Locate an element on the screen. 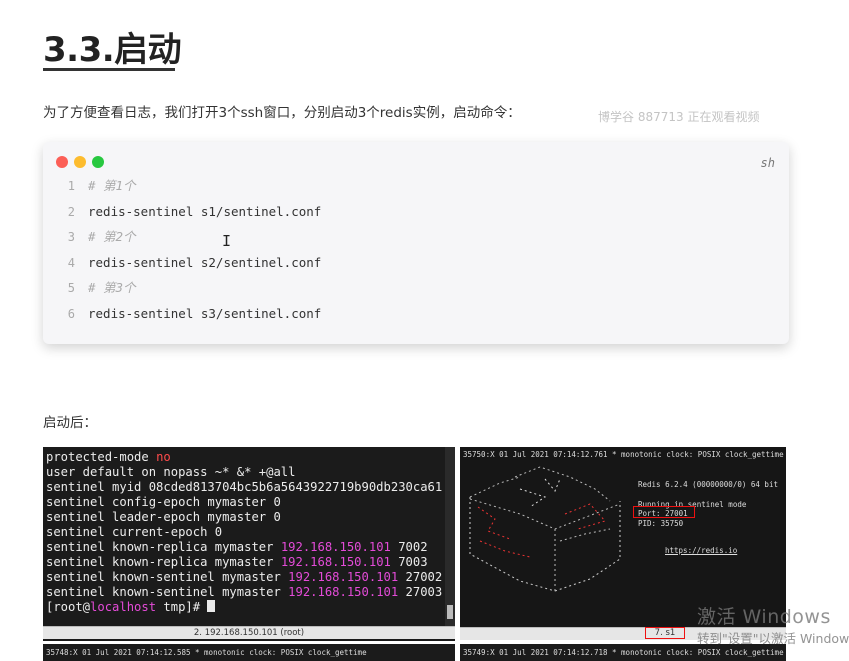 Image resolution: width=849 pixels, height=661 pixels. code-text: redis-sentinel s3/sentinel.conf is located at coordinates (205, 313).